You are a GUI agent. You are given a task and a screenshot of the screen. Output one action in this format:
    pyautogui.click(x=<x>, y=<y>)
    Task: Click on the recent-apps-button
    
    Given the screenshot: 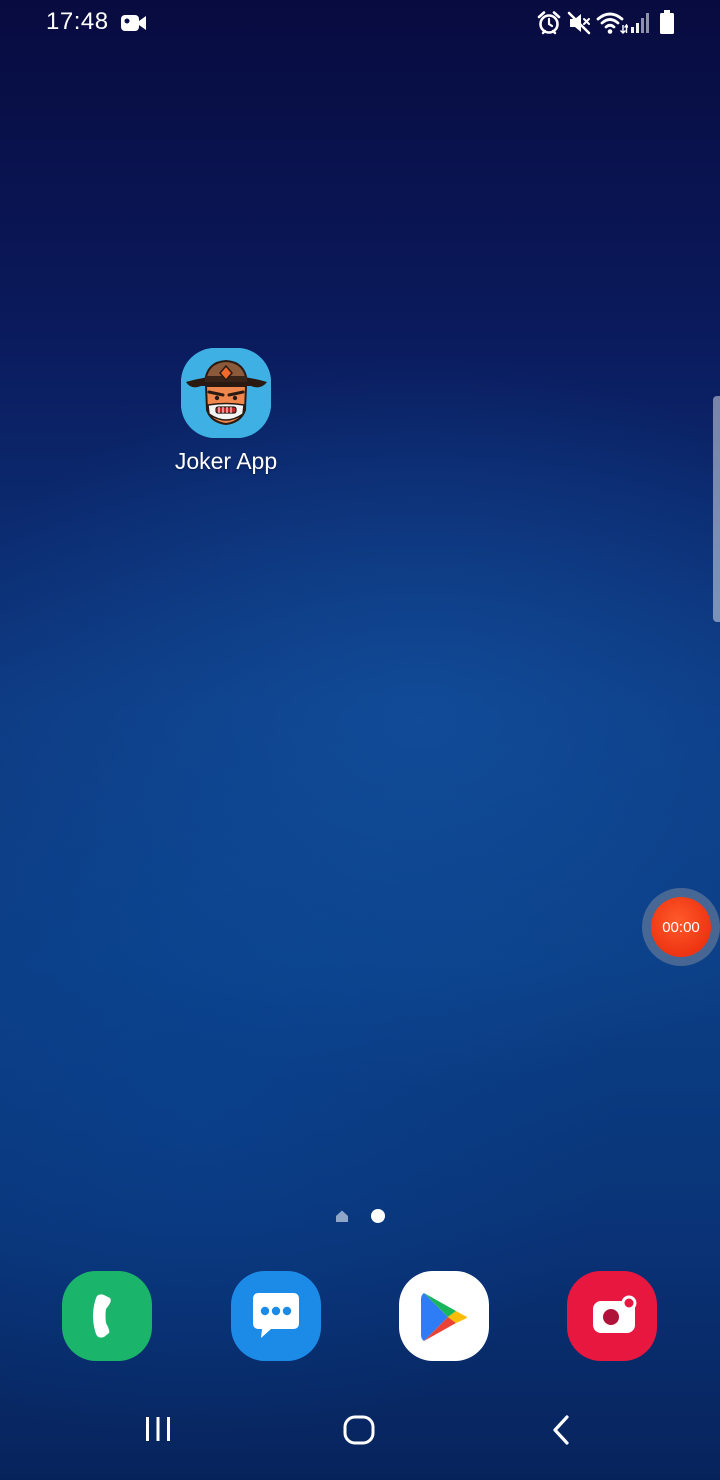 What is the action you would take?
    pyautogui.click(x=158, y=1431)
    